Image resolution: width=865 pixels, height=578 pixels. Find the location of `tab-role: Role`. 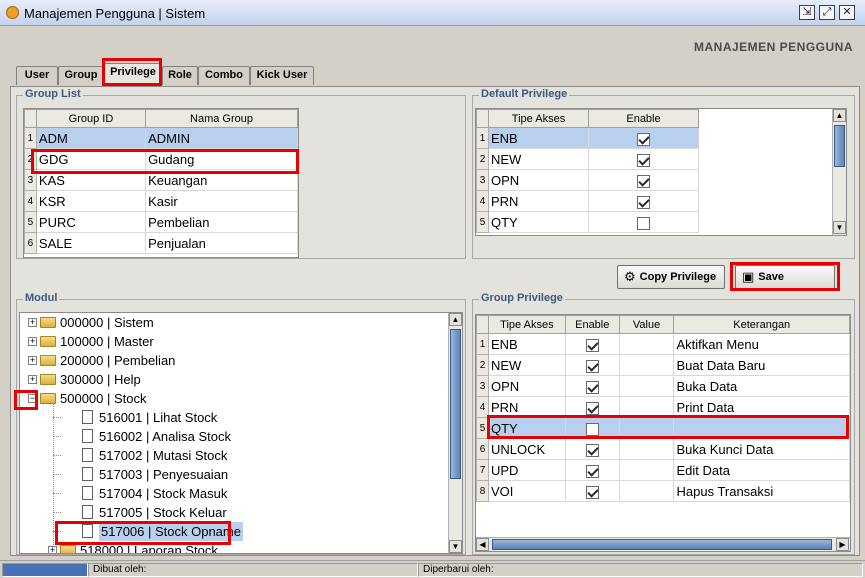

tab-role: Role is located at coordinates (180, 75).